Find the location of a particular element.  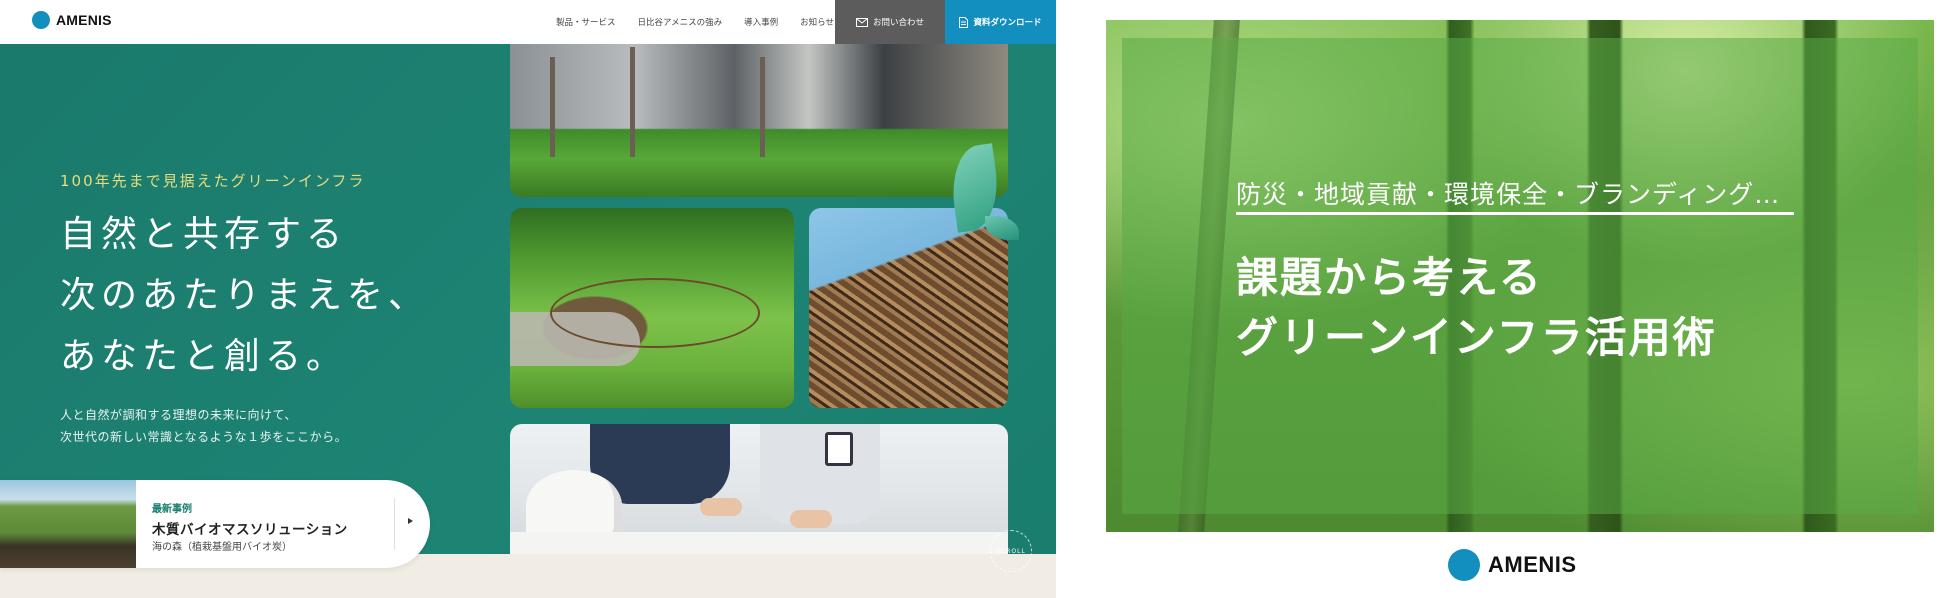

nav-item-strengths: 日比谷アメニスの強み is located at coordinates (680, 22).